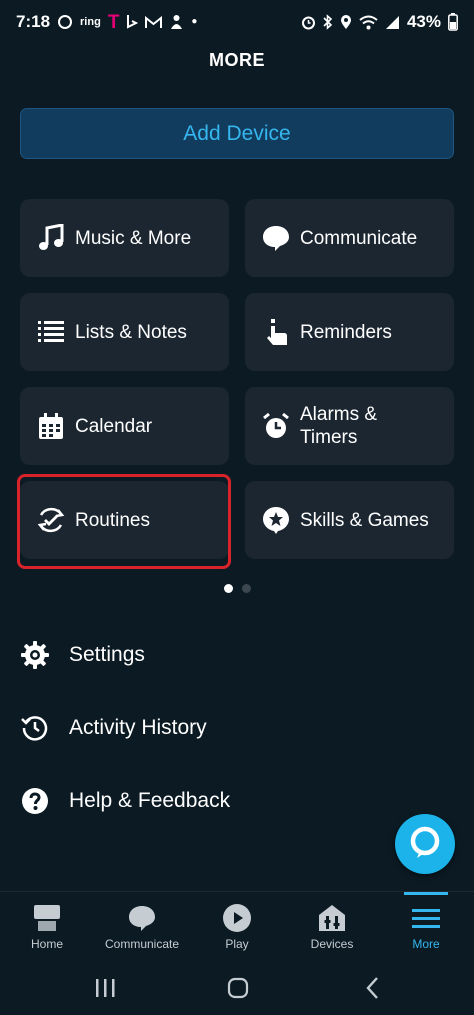 The height and width of the screenshot is (1015, 474). What do you see at coordinates (113, 22) in the screenshot?
I see `tmobile-icon: T` at bounding box center [113, 22].